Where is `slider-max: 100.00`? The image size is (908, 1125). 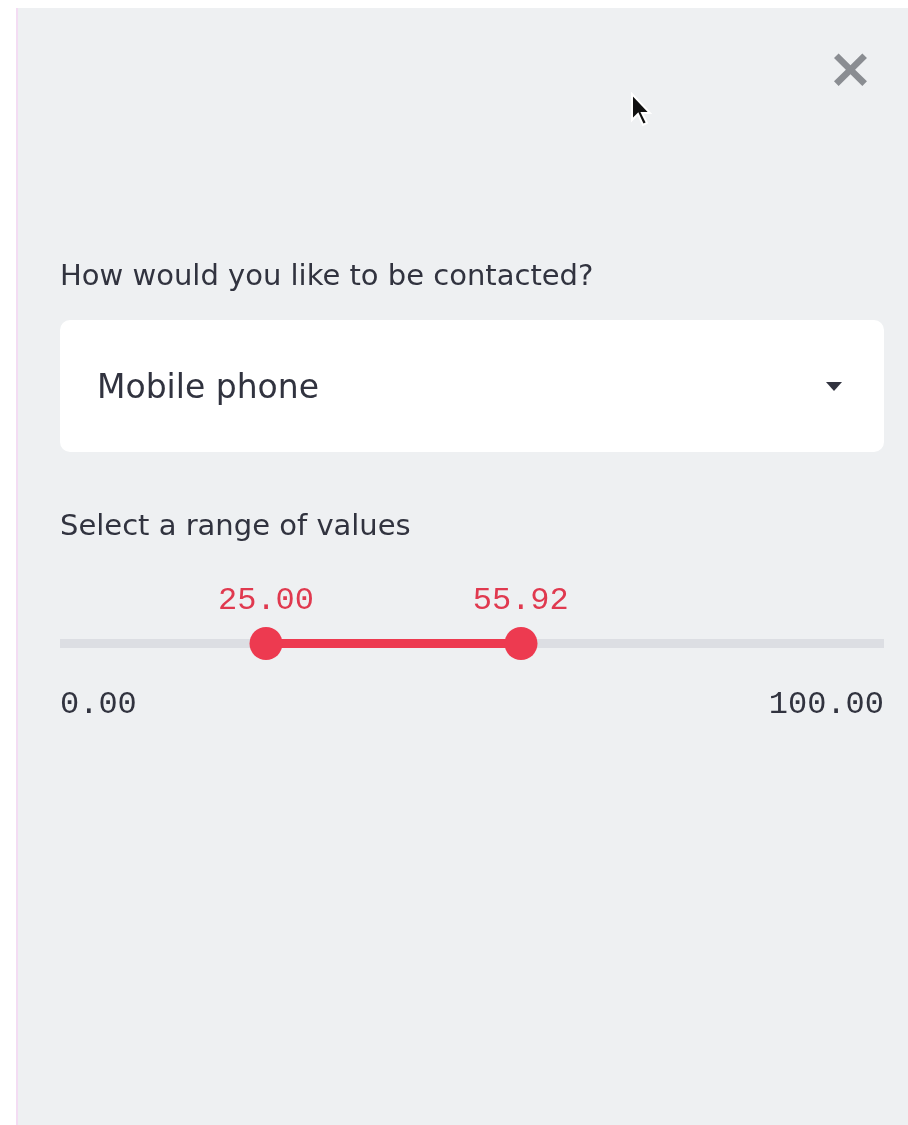
slider-max: 100.00 is located at coordinates (826, 704).